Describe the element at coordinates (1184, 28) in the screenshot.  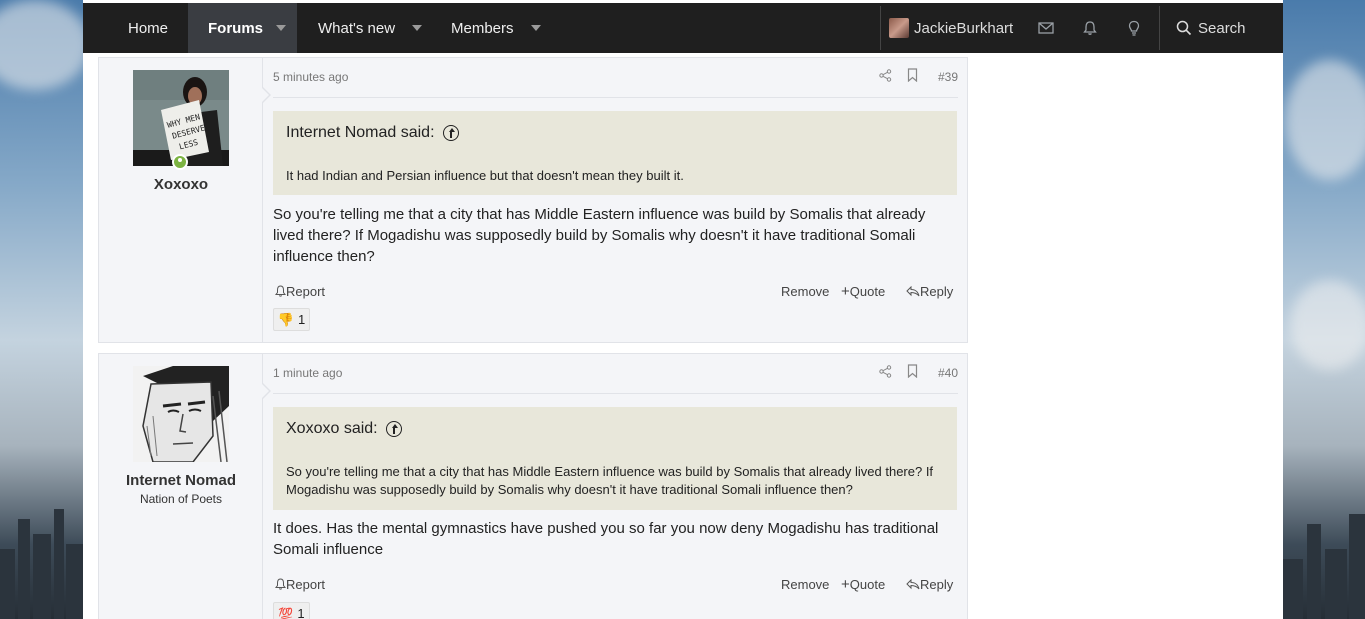
I see `search-icon` at that location.